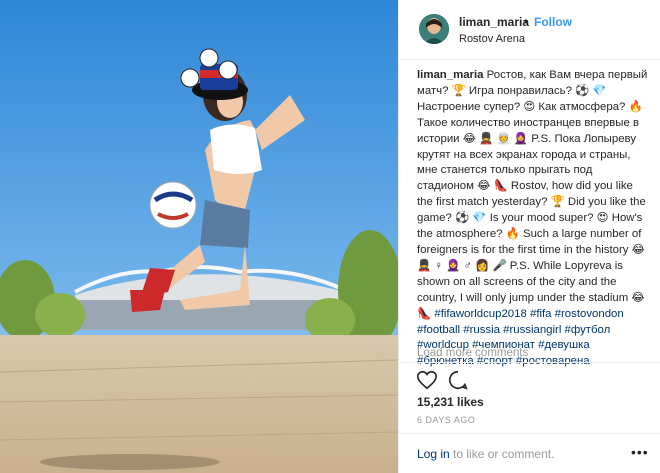 Image resolution: width=660 pixels, height=473 pixels. Describe the element at coordinates (434, 29) in the screenshot. I see `avatar` at that location.